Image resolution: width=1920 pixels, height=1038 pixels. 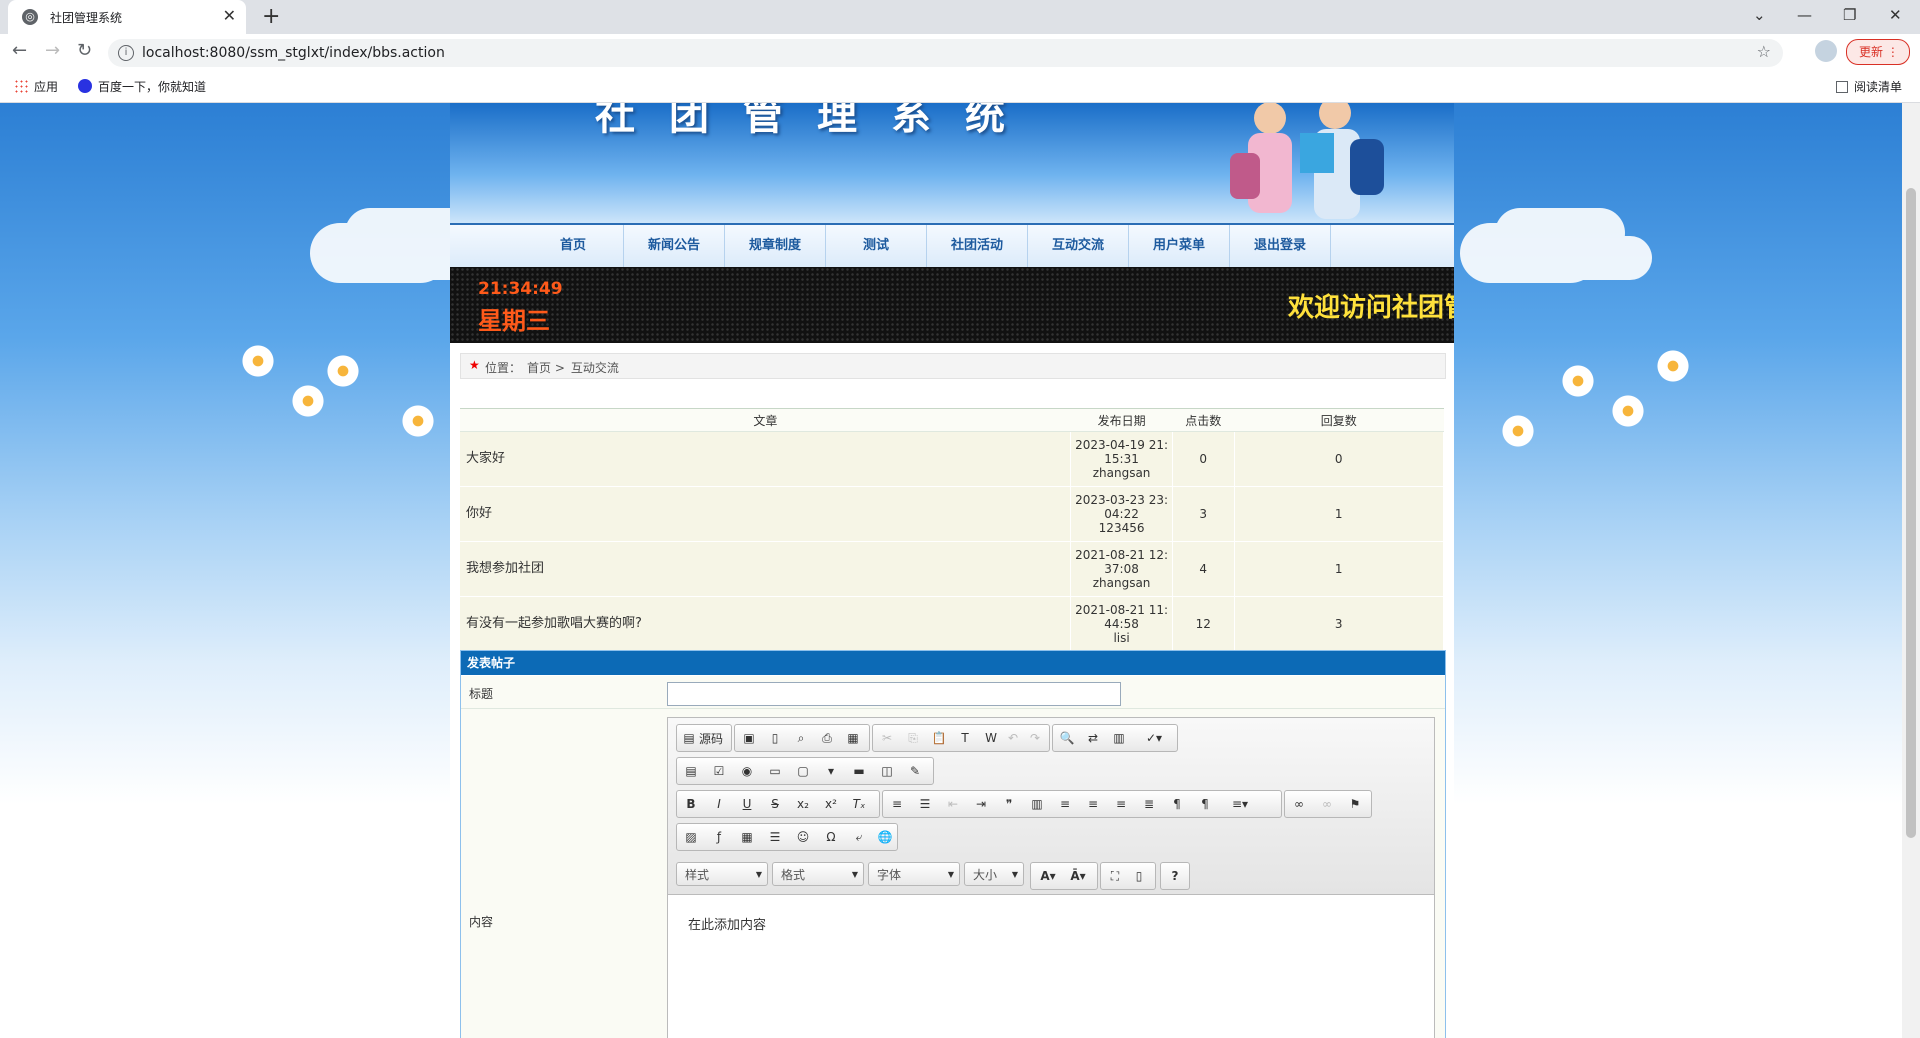 What do you see at coordinates (977, 246) in the screenshot?
I see `nav-activities: 社团活动` at bounding box center [977, 246].